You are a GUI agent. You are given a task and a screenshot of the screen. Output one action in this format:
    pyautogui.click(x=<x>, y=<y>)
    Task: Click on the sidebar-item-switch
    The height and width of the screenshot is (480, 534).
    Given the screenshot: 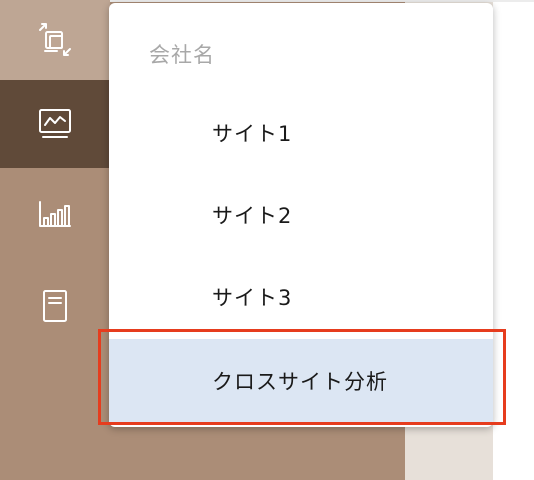 What is the action you would take?
    pyautogui.click(x=55, y=40)
    